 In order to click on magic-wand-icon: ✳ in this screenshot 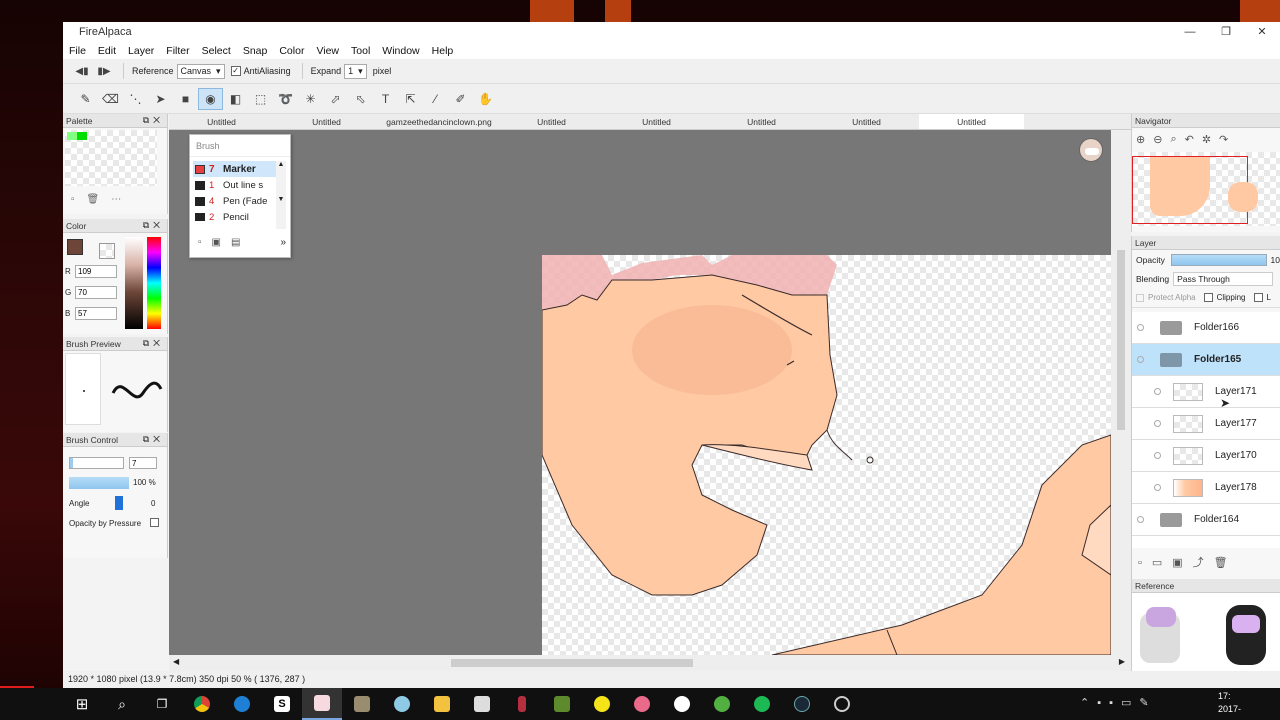, I will do `click(310, 99)`.